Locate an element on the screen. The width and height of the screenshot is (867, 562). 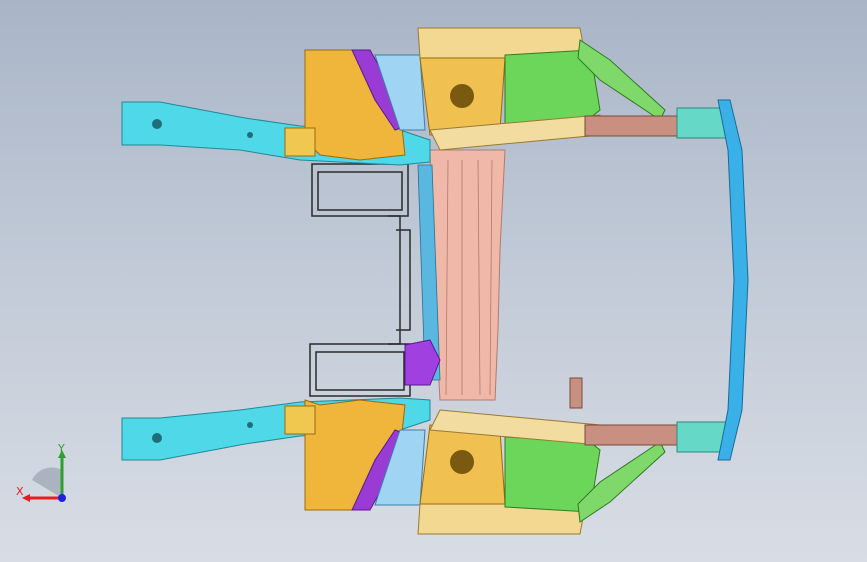
upper-strut-hole is located at coordinates (462, 96).